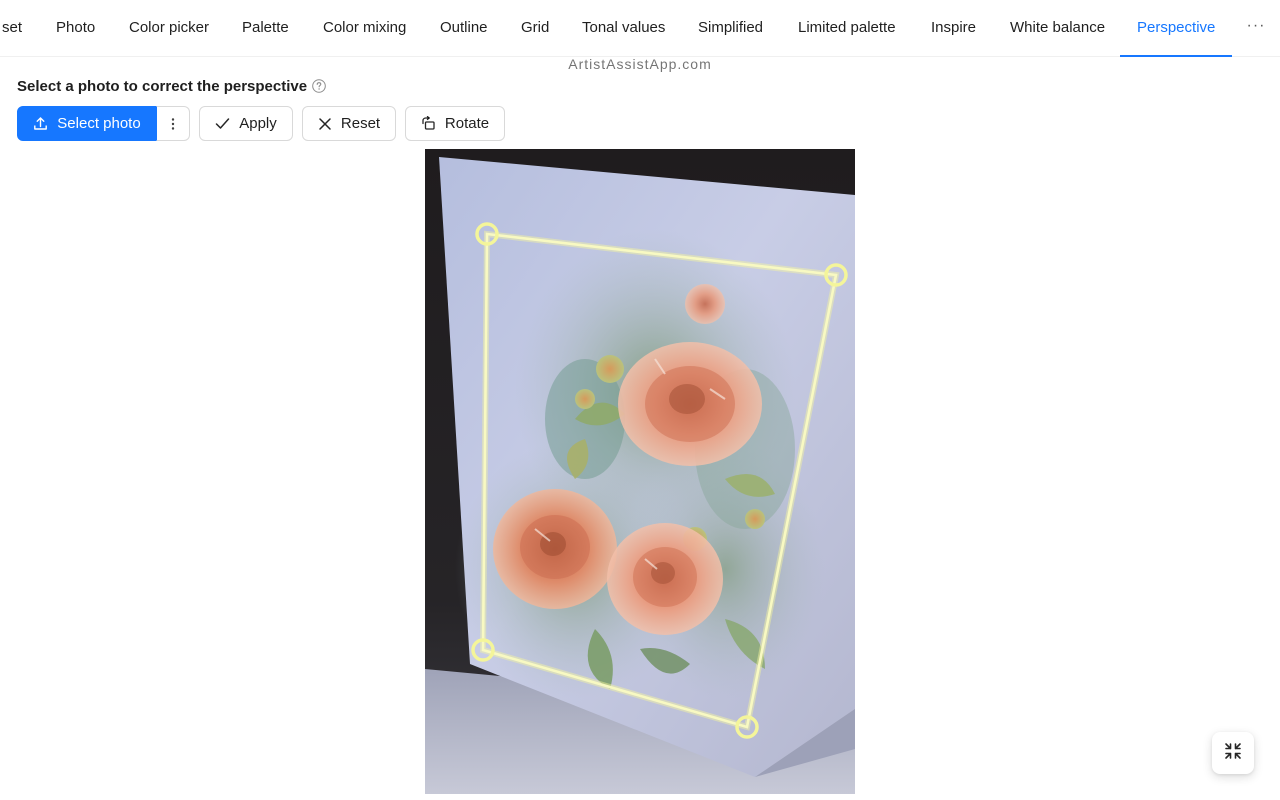 This screenshot has width=1280, height=800. I want to click on fullscreen-exit-button, so click(1233, 753).